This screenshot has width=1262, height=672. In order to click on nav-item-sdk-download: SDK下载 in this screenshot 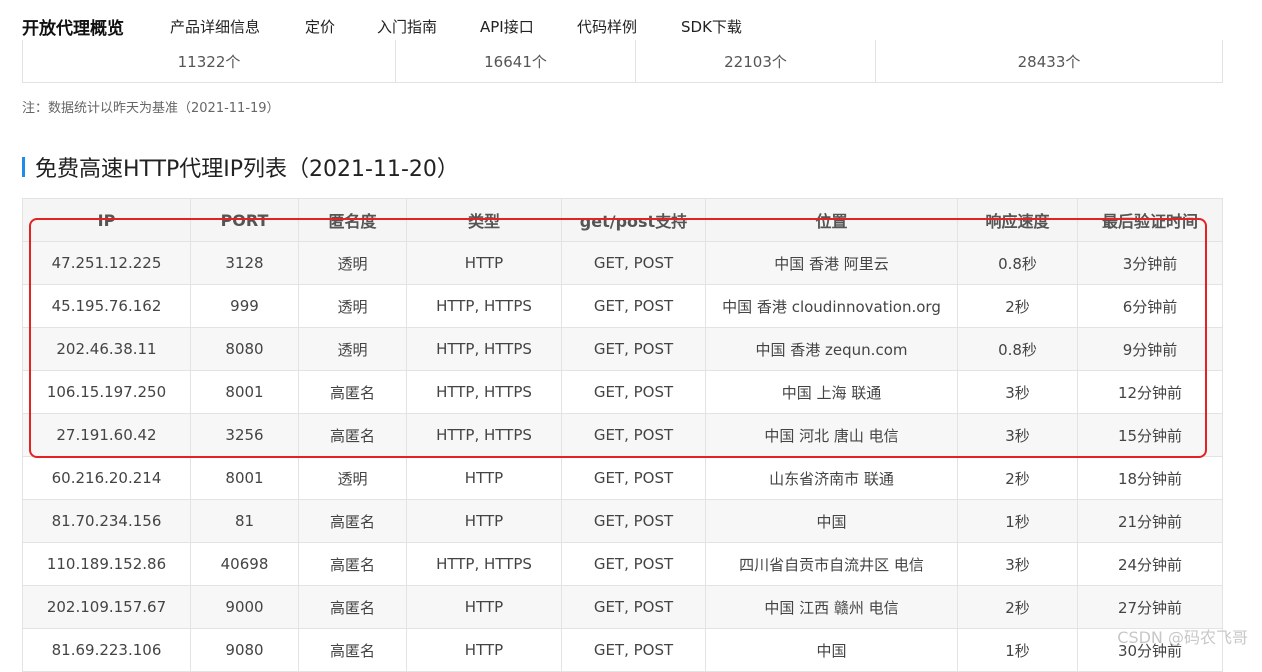, I will do `click(711, 26)`.